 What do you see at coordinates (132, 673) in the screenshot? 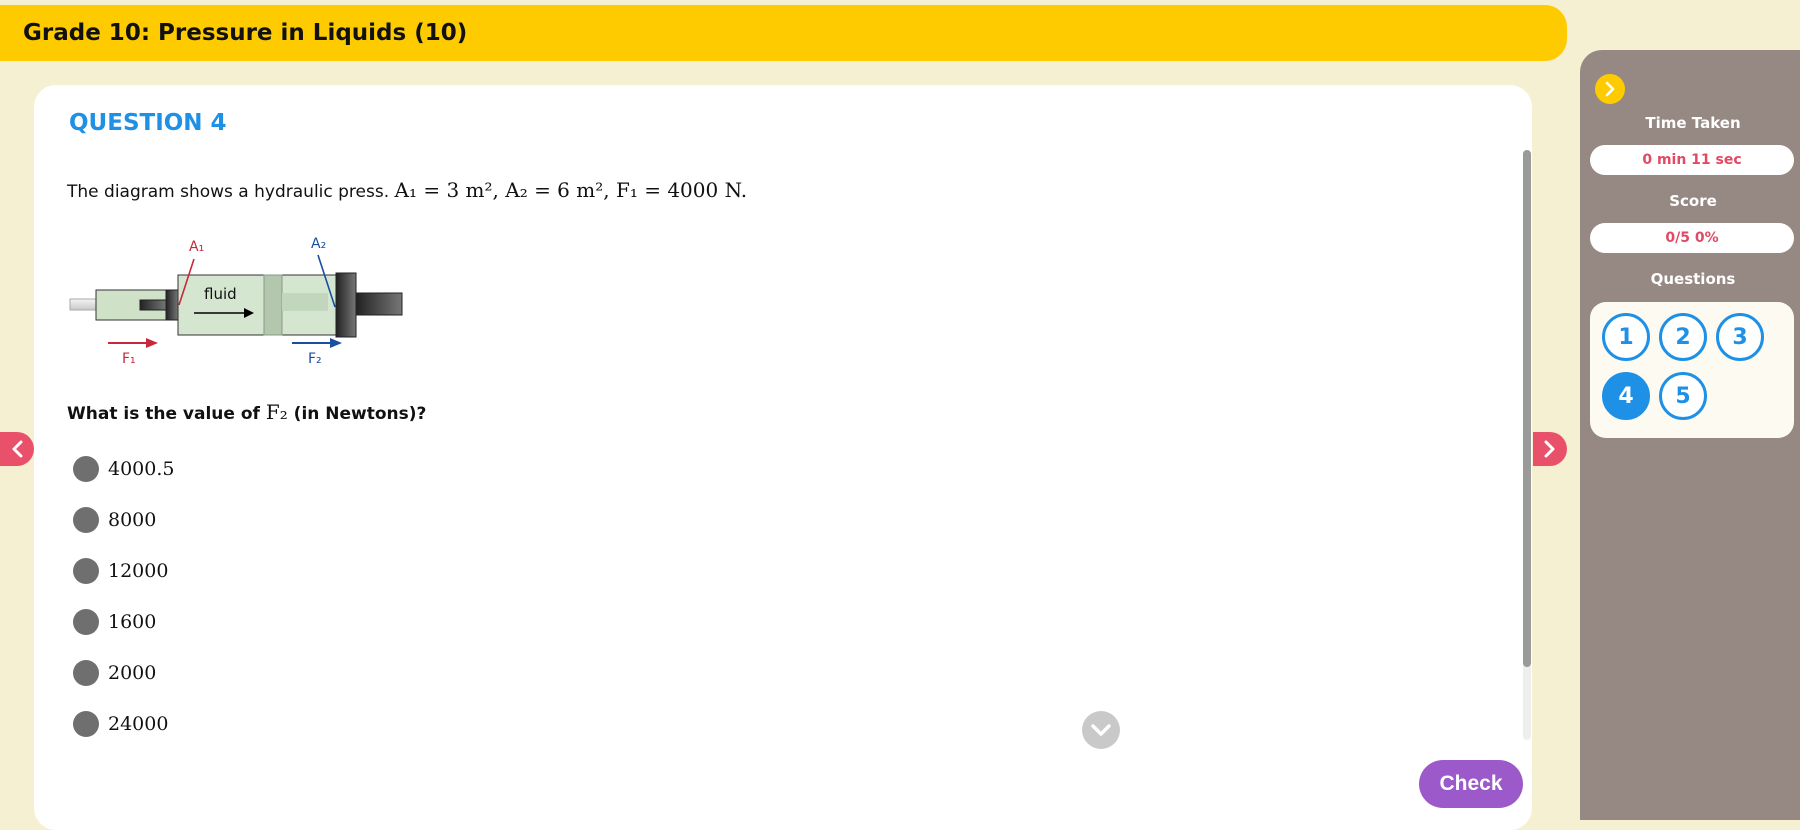
I see `answer-option-label: 2000` at bounding box center [132, 673].